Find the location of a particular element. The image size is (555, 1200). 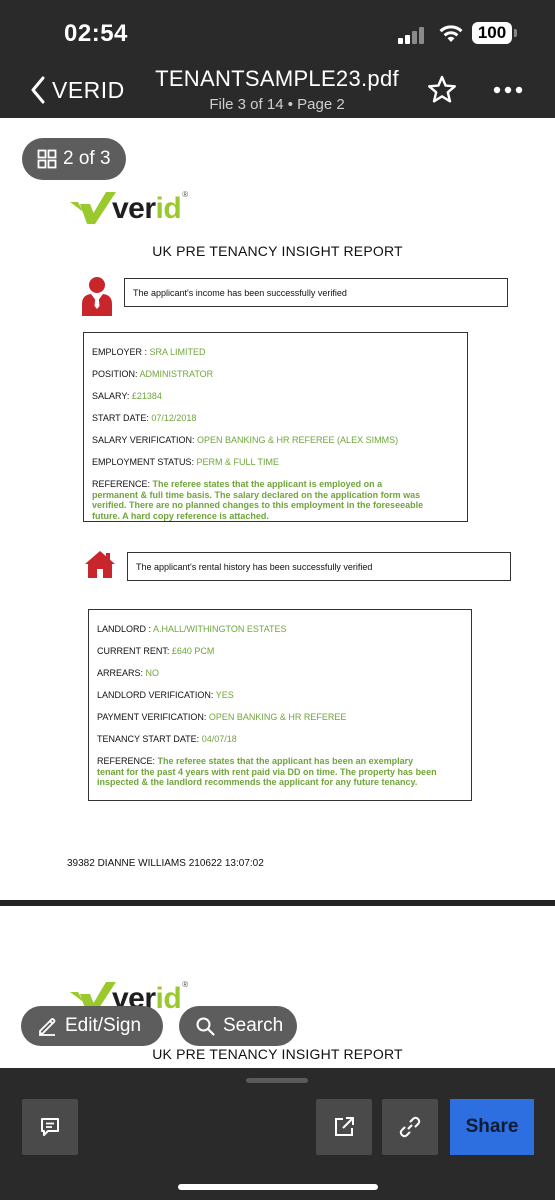

status-bar: 02:54 100 is located at coordinates (277, 31).